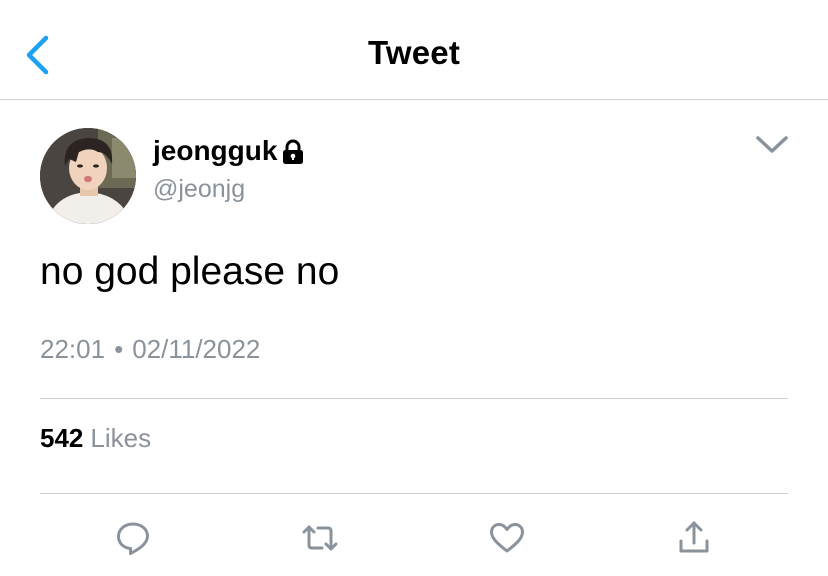  I want to click on user-handle: @jeonjg, so click(199, 189).